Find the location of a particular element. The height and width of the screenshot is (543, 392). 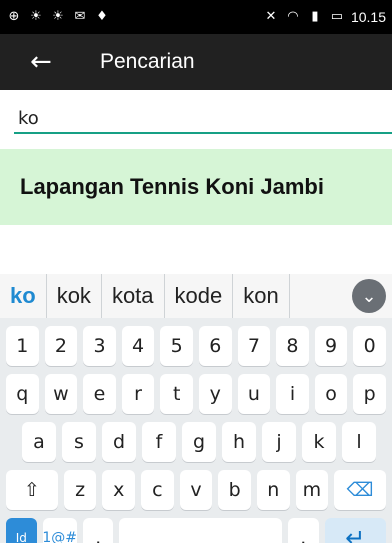

space-key is located at coordinates (200, 530).